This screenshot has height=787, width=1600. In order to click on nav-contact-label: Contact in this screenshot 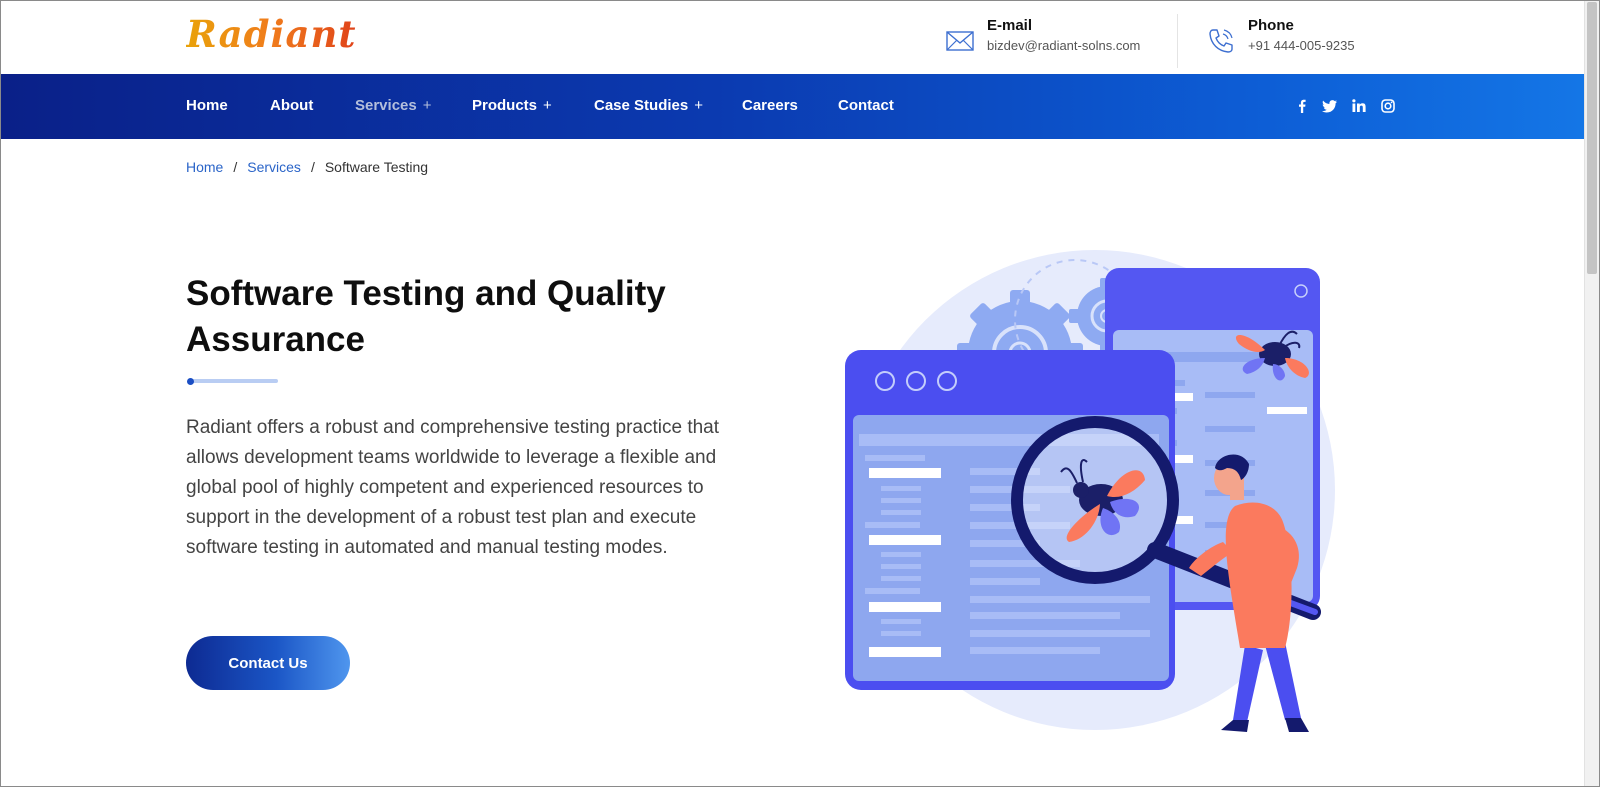, I will do `click(866, 105)`.